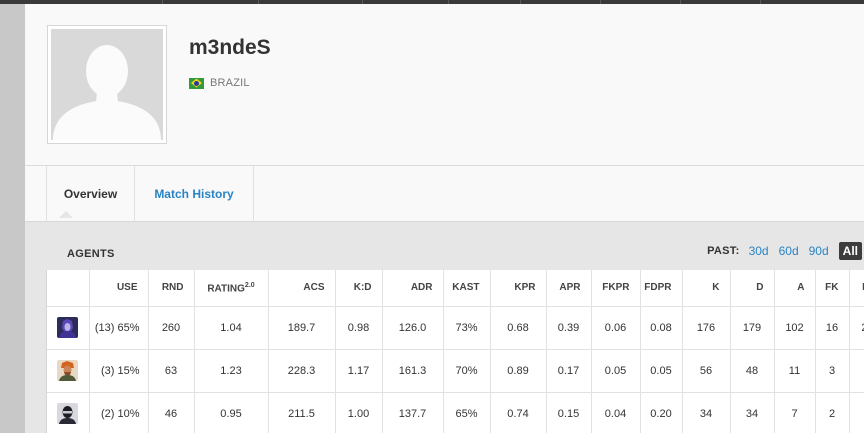 The width and height of the screenshot is (864, 433). What do you see at coordinates (230, 83) in the screenshot?
I see `country-label: BRAZIL` at bounding box center [230, 83].